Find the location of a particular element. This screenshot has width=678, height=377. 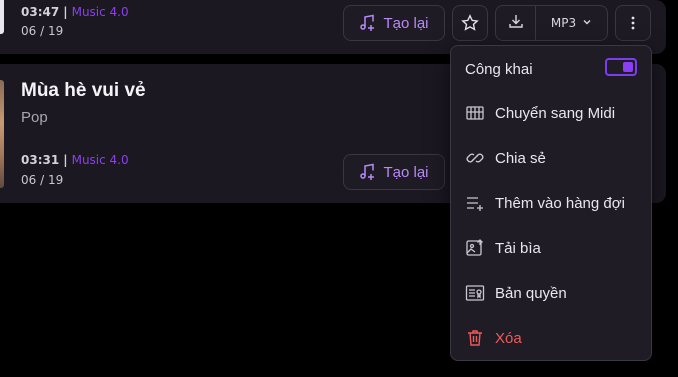

favorite-button is located at coordinates (470, 23).